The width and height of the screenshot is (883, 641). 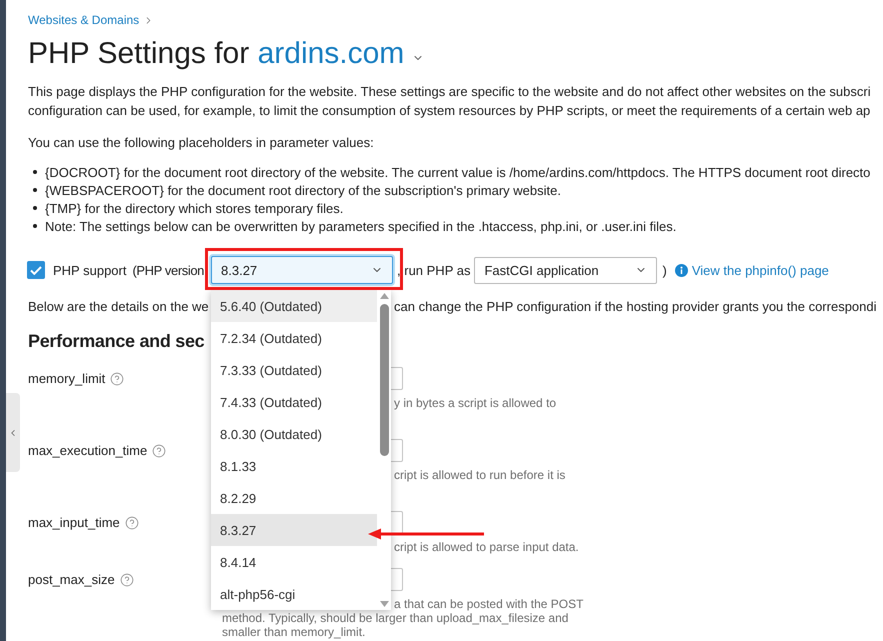 I want to click on section-title: Performance and sec, so click(x=116, y=341).